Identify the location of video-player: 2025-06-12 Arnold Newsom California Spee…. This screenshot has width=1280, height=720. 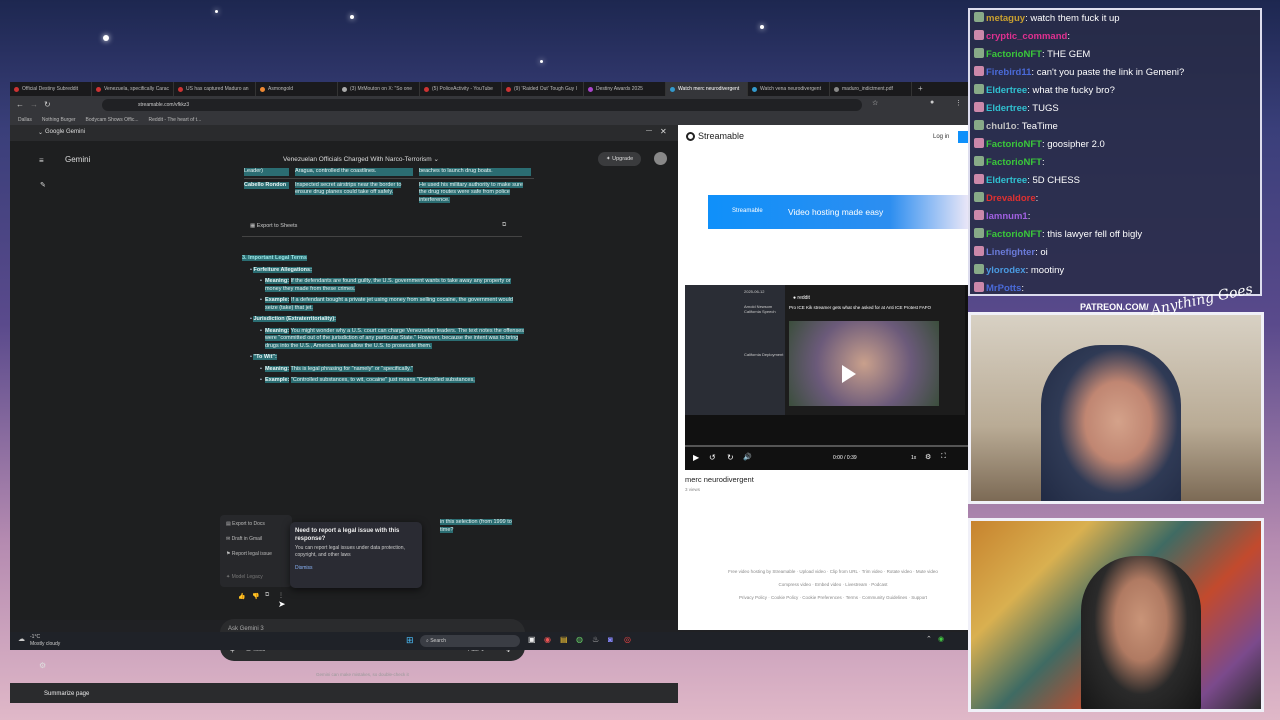
(826, 377).